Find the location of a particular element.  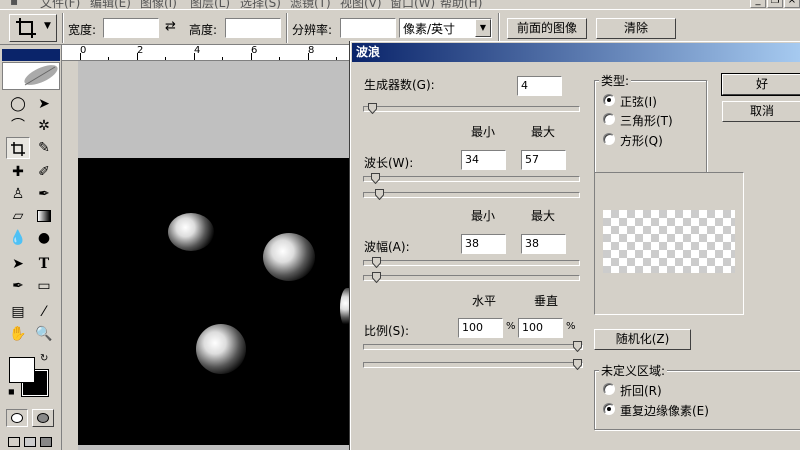

dodge-tool-icon: ● is located at coordinates (44, 238).